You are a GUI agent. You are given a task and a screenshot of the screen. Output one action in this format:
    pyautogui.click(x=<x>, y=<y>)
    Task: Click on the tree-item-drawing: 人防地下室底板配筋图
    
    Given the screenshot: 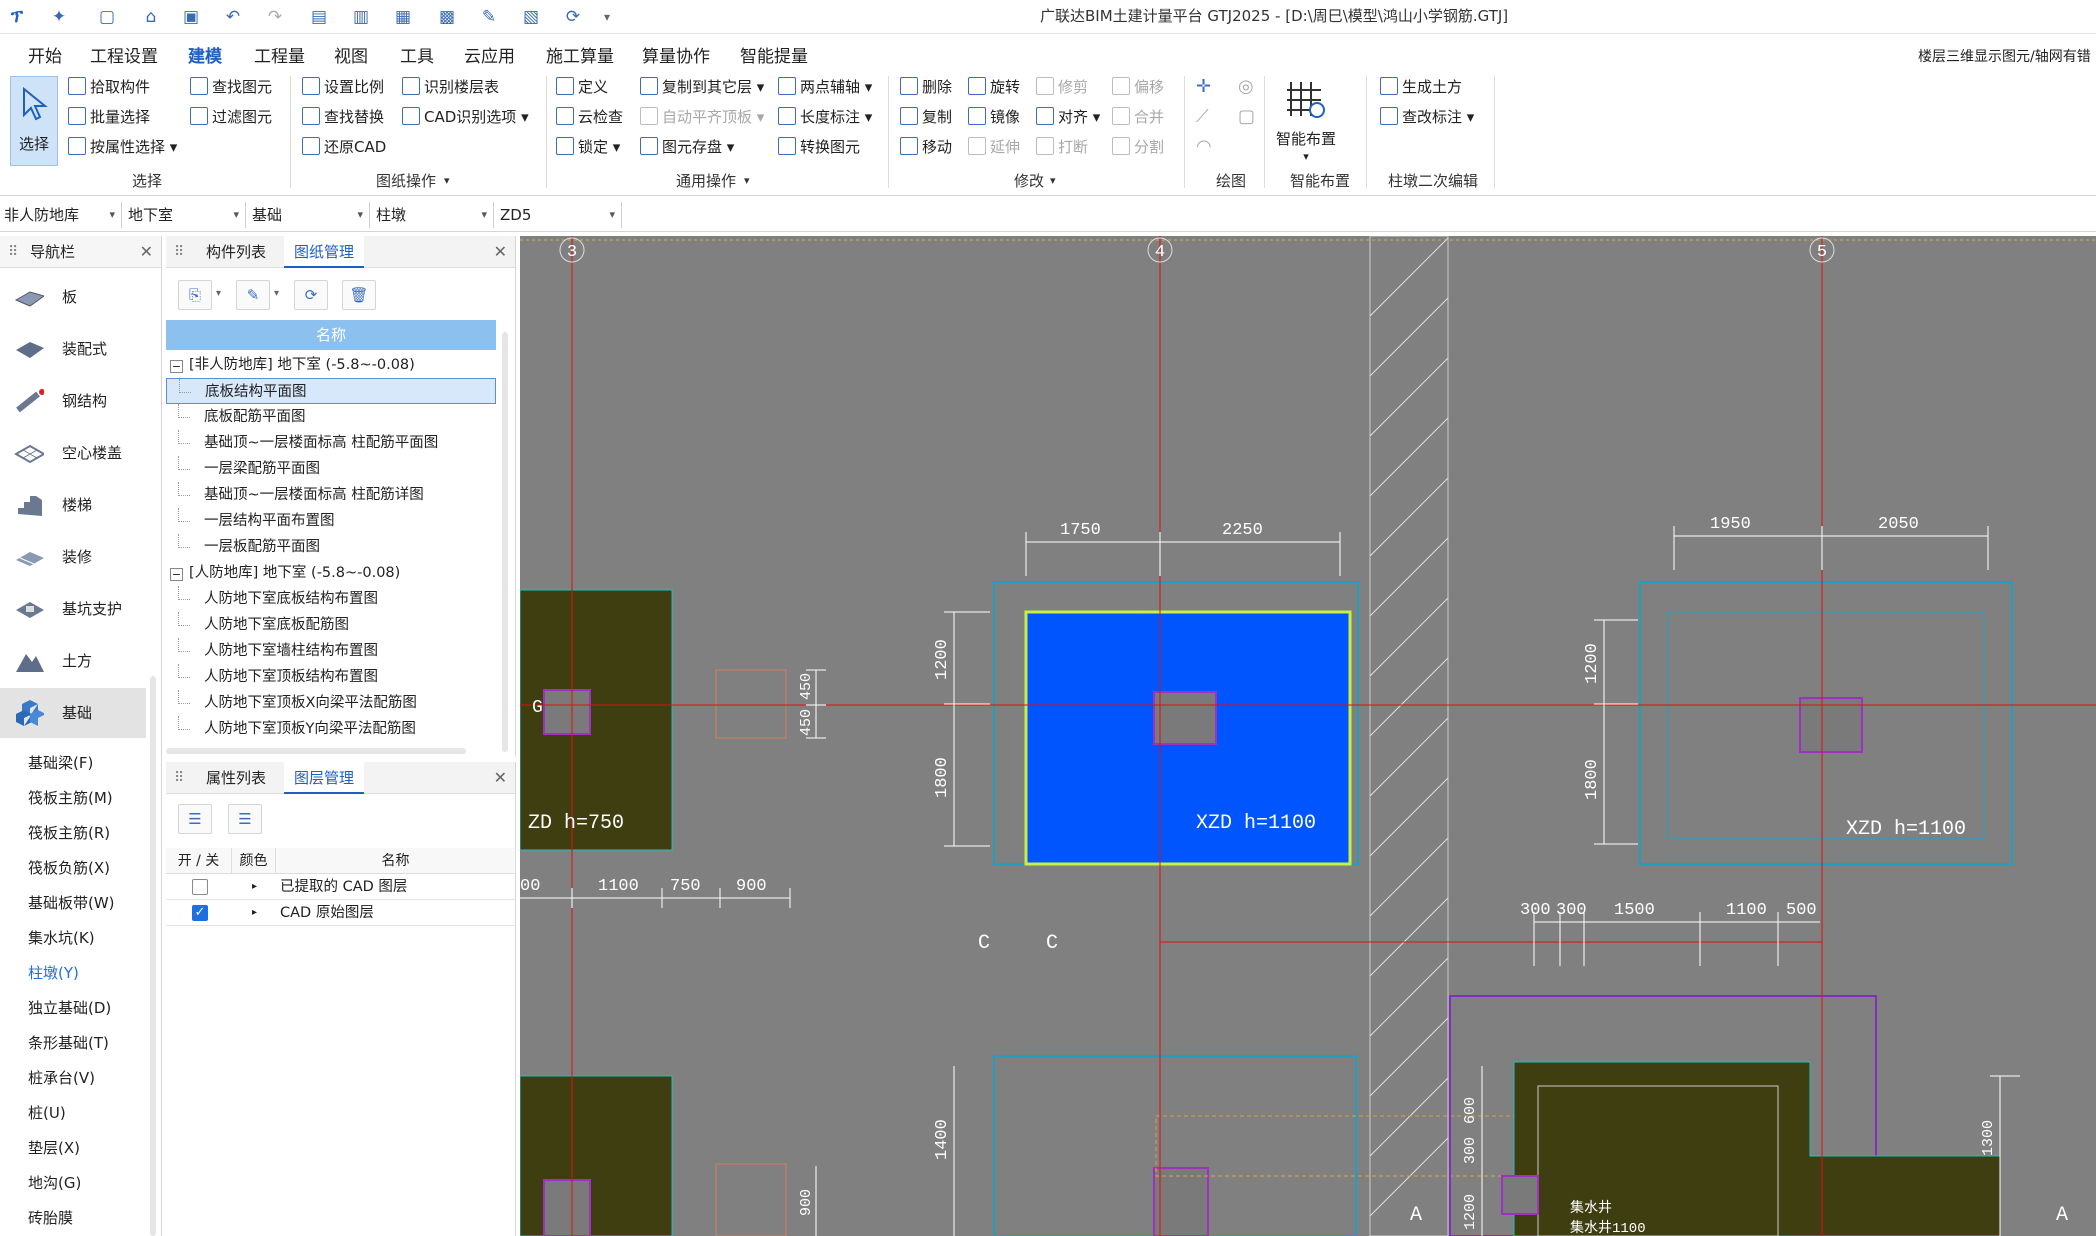 What is the action you would take?
    pyautogui.click(x=331, y=625)
    